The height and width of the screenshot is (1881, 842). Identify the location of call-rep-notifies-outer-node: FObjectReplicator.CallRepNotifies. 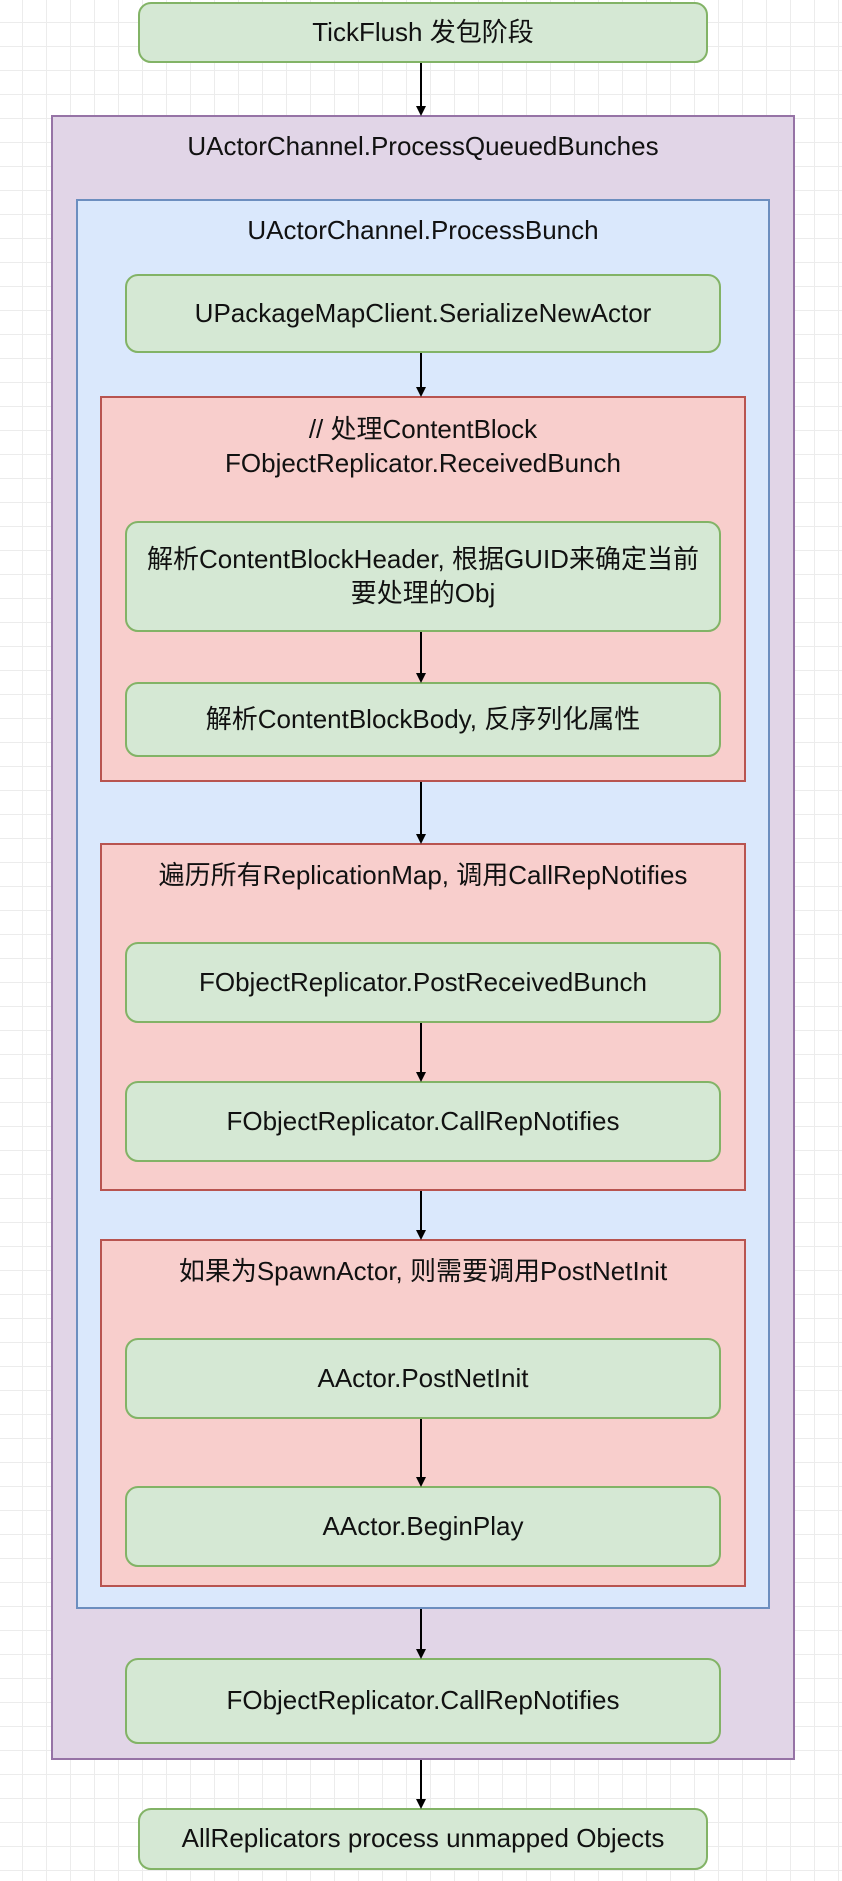
(423, 1701).